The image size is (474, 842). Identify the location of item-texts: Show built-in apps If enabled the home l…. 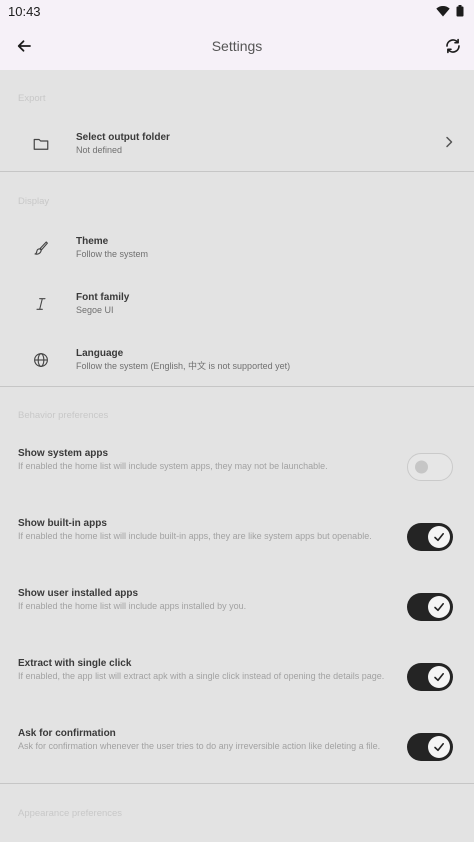
(203, 530).